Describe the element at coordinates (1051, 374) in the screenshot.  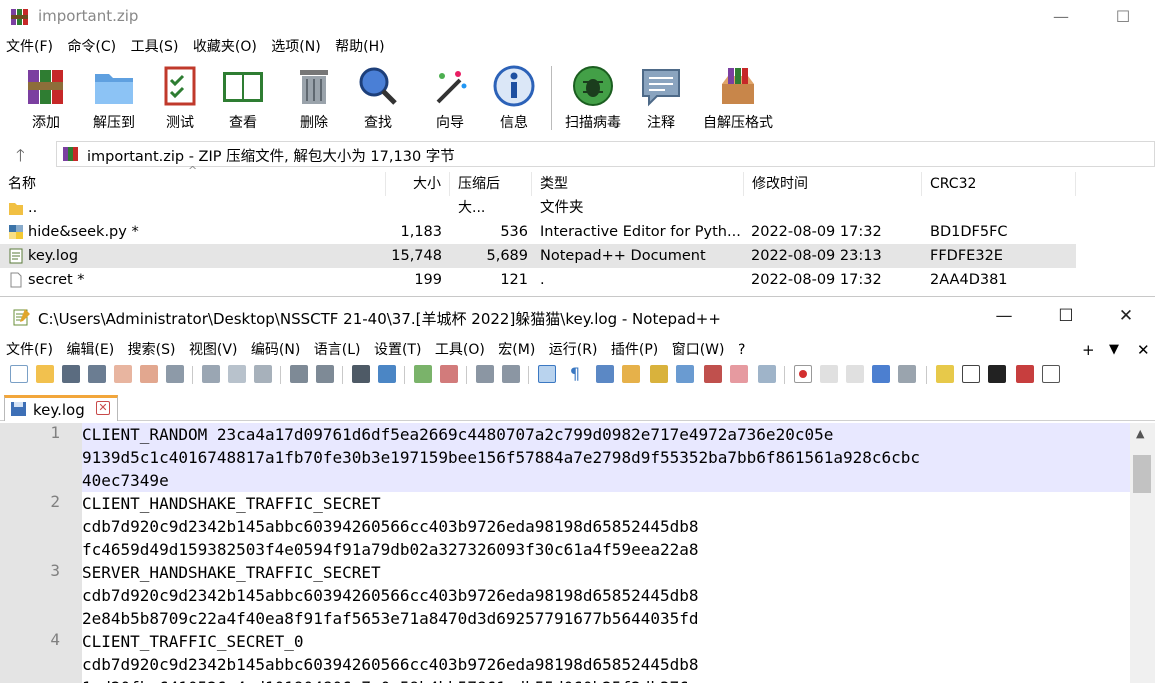
I see `plugin-document-icon` at that location.